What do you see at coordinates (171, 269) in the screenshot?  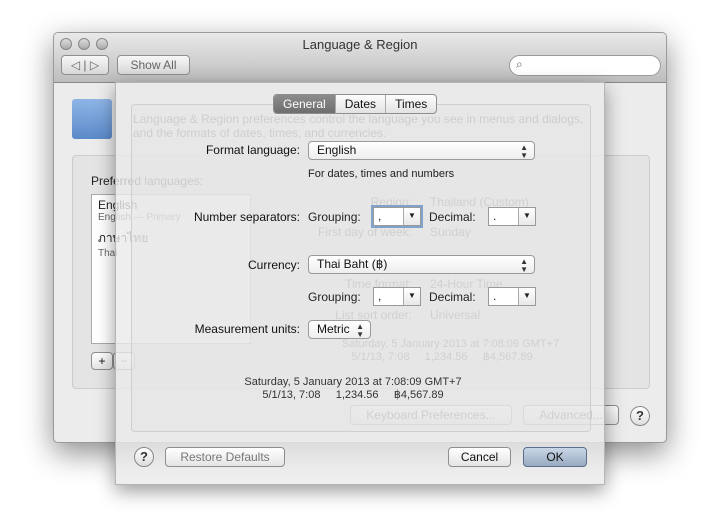 I see `language-list: English English — Primary ภาษาไทย Thai` at bounding box center [171, 269].